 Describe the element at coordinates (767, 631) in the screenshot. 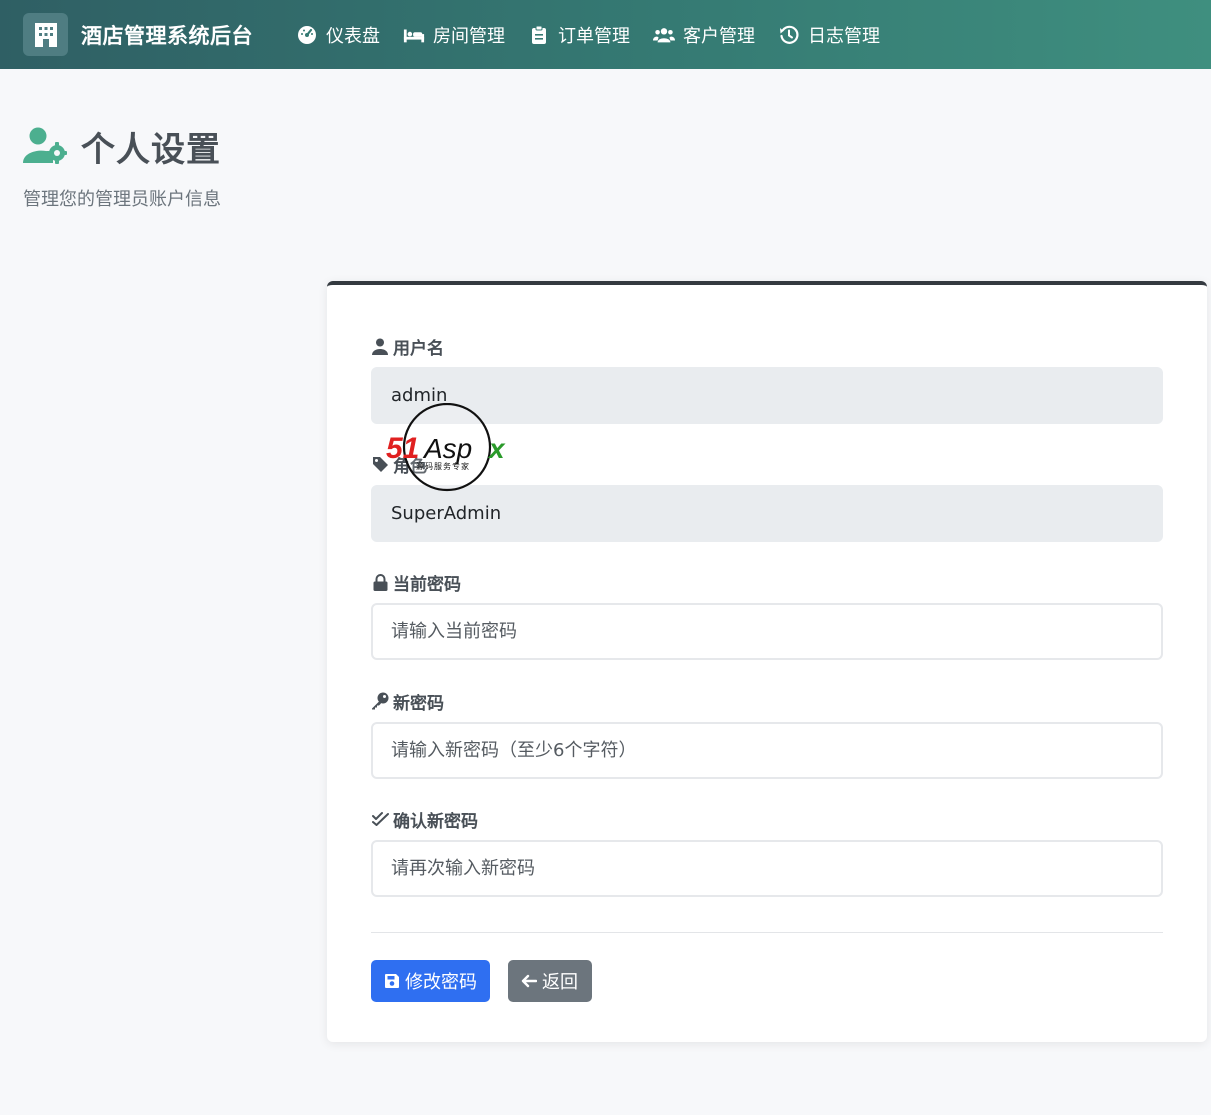

I see `current-password-input` at that location.